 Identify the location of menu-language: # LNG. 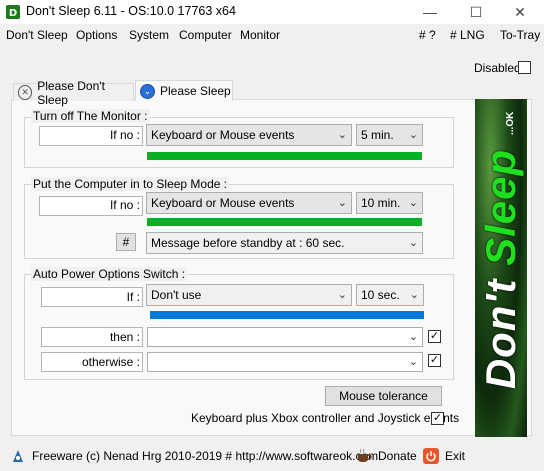
(467, 35).